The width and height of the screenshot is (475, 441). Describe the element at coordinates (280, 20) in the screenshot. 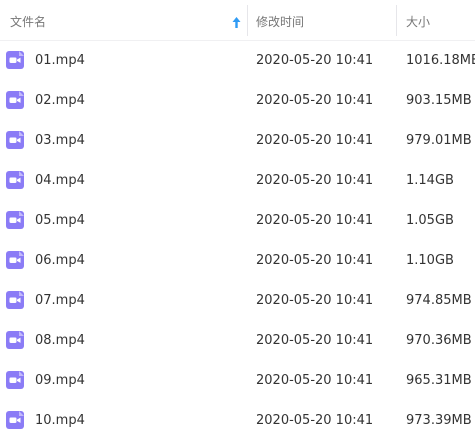

I see `column-header-modified: 修改时间` at that location.